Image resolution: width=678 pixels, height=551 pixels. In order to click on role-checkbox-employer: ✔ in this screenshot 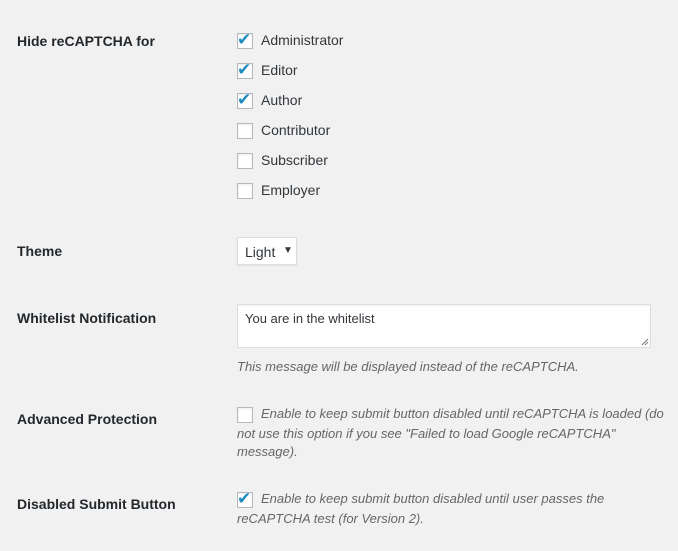, I will do `click(245, 191)`.